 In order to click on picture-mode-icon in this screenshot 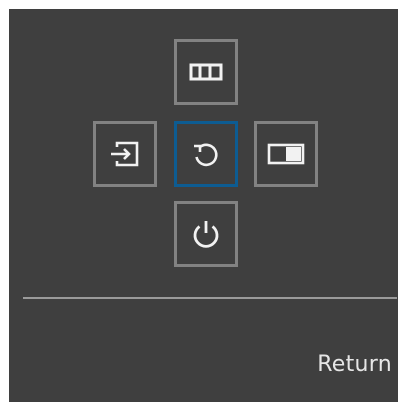, I will do `click(206, 72)`.